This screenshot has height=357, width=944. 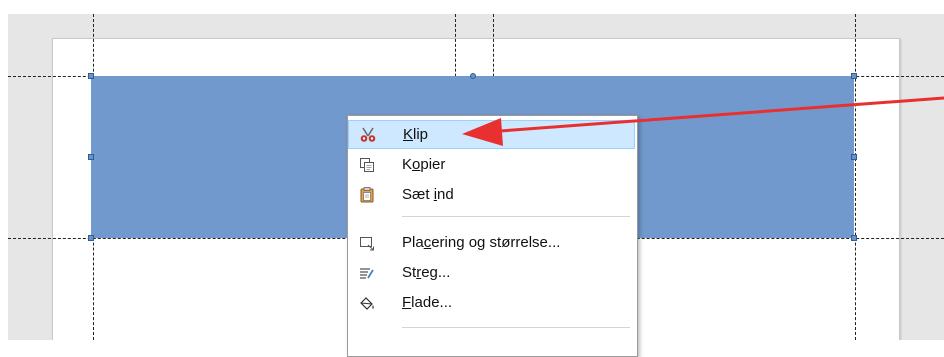 I want to click on paste-icon, so click(x=367, y=195).